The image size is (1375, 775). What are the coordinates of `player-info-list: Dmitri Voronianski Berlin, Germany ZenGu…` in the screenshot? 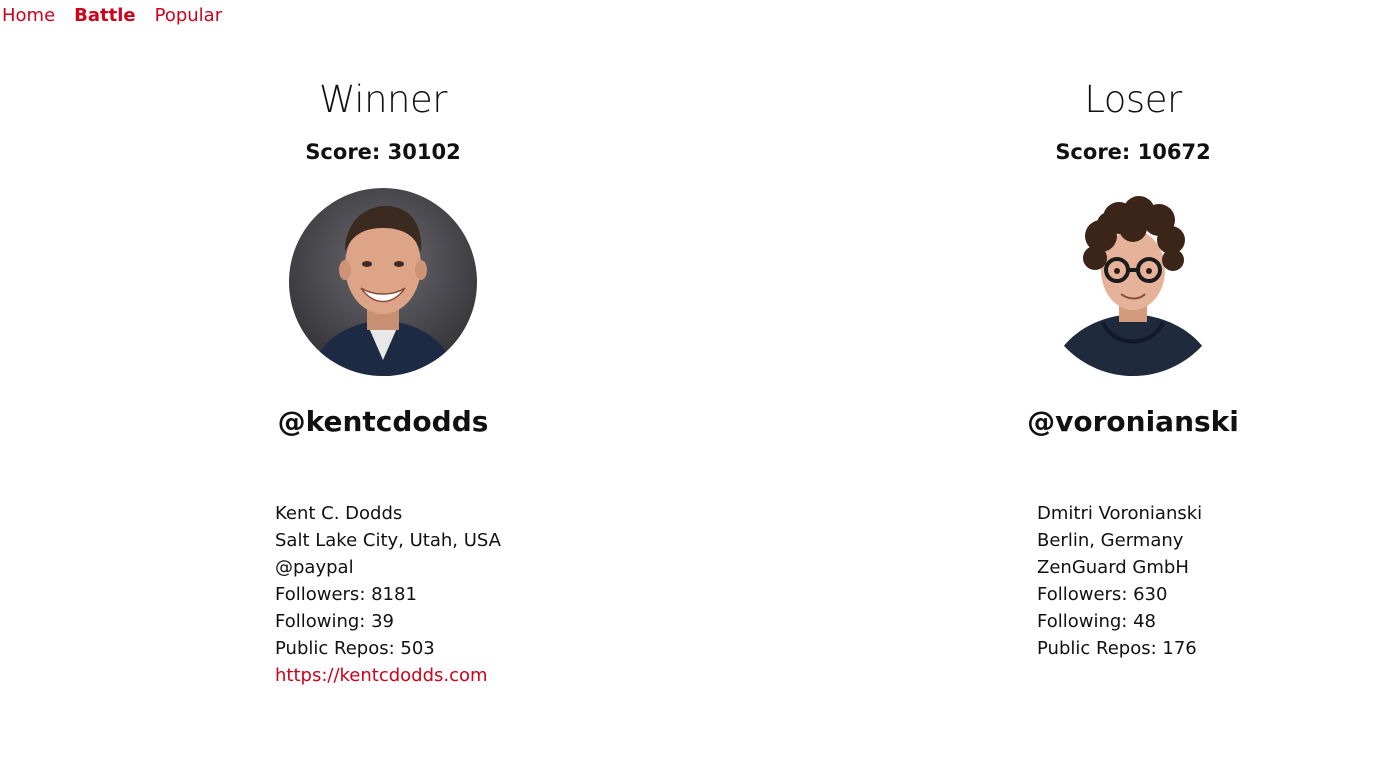 It's located at (1119, 581).